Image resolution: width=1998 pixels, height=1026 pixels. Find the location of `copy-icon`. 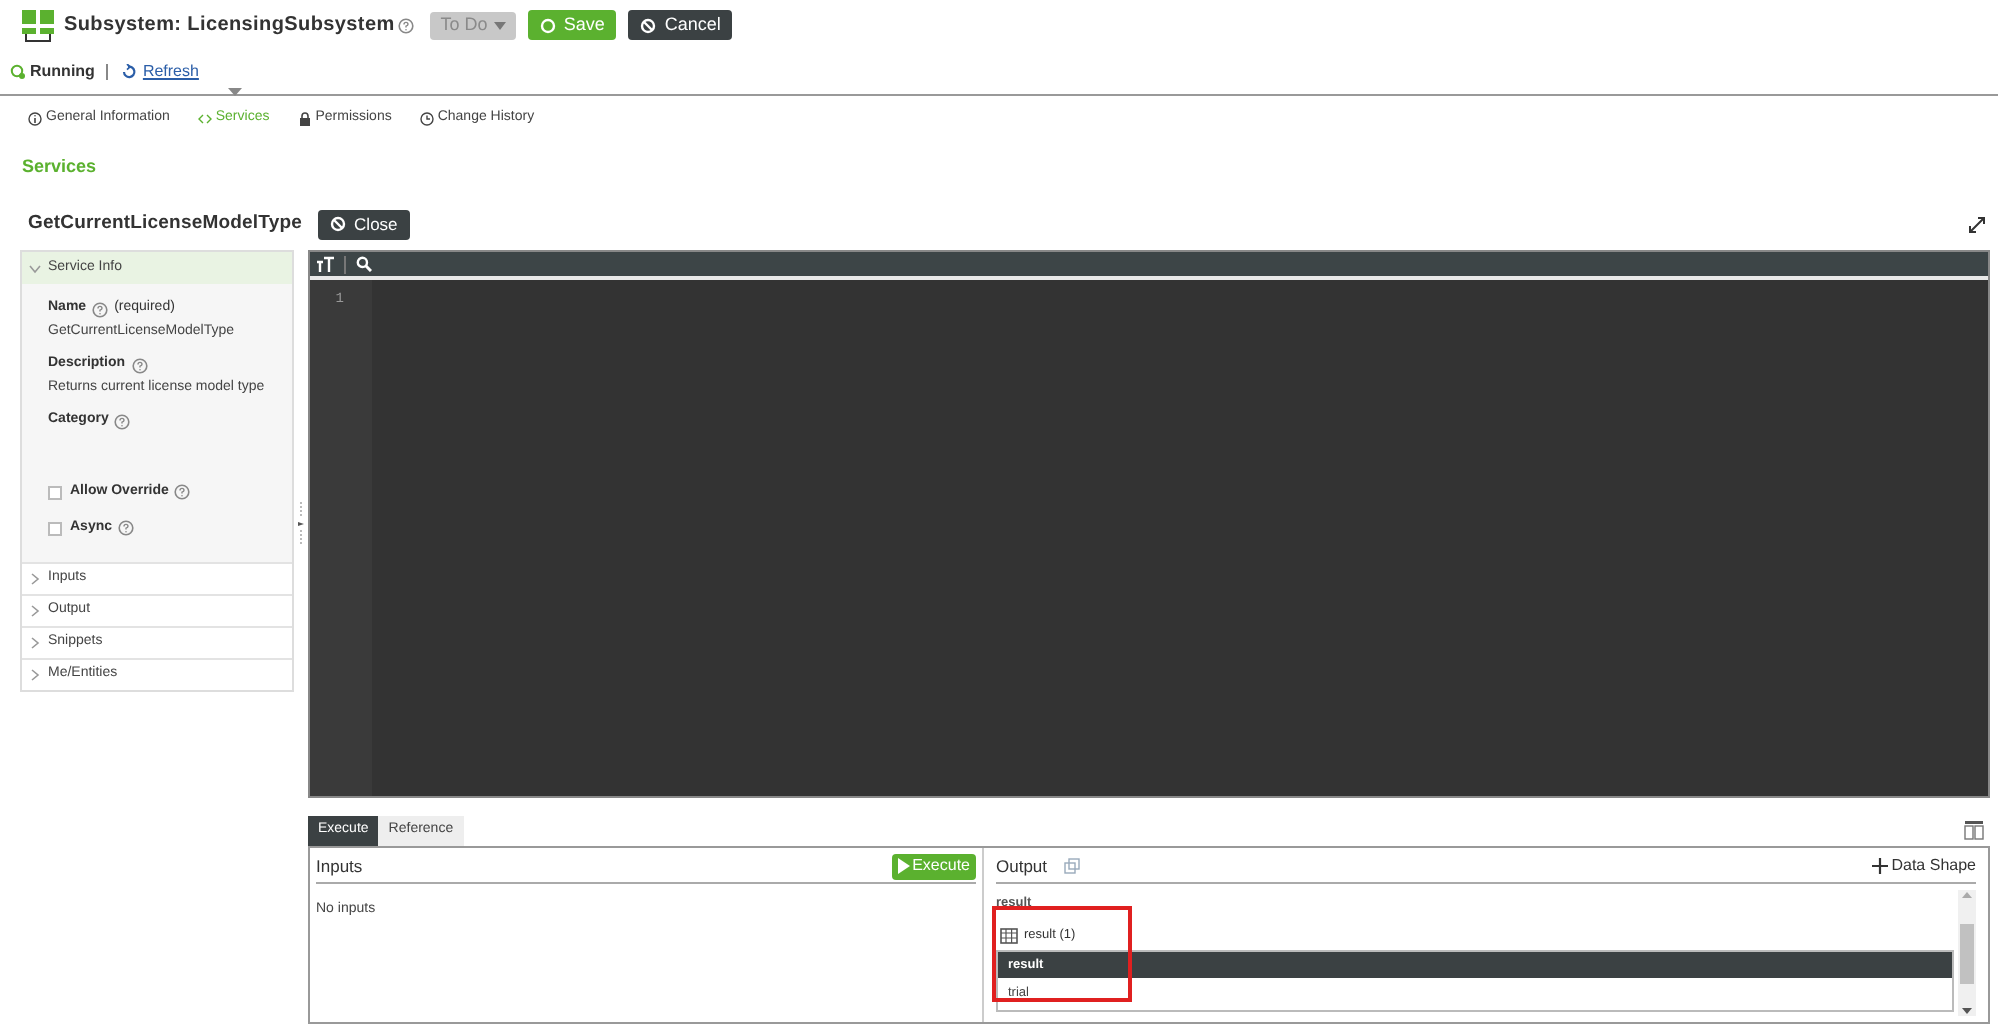

copy-icon is located at coordinates (1071, 866).